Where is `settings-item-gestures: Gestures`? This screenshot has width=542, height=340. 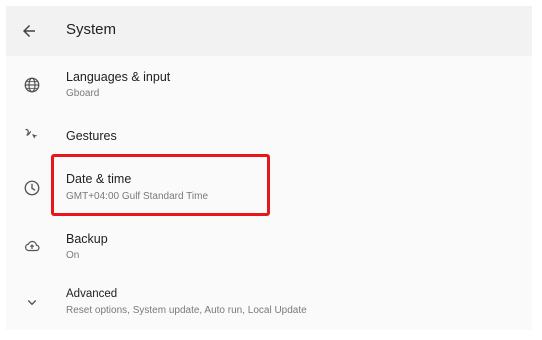 settings-item-gestures: Gestures is located at coordinates (269, 135).